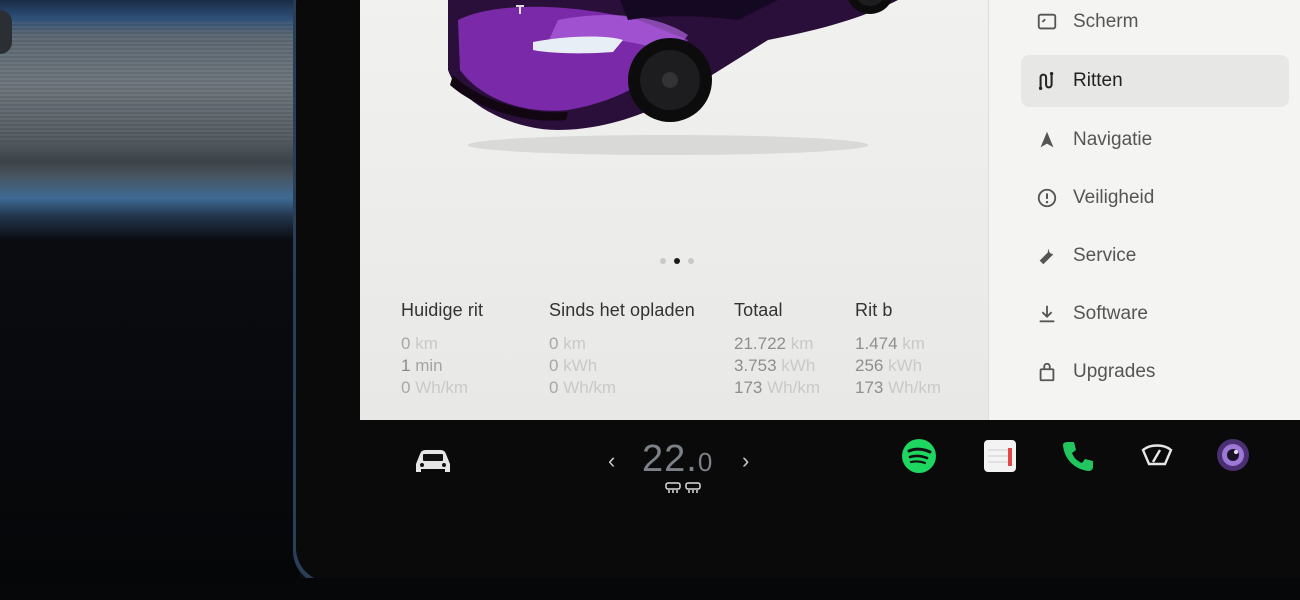 The image size is (1300, 600). Describe the element at coordinates (683, 488) in the screenshot. I see `defrost-controls` at that location.